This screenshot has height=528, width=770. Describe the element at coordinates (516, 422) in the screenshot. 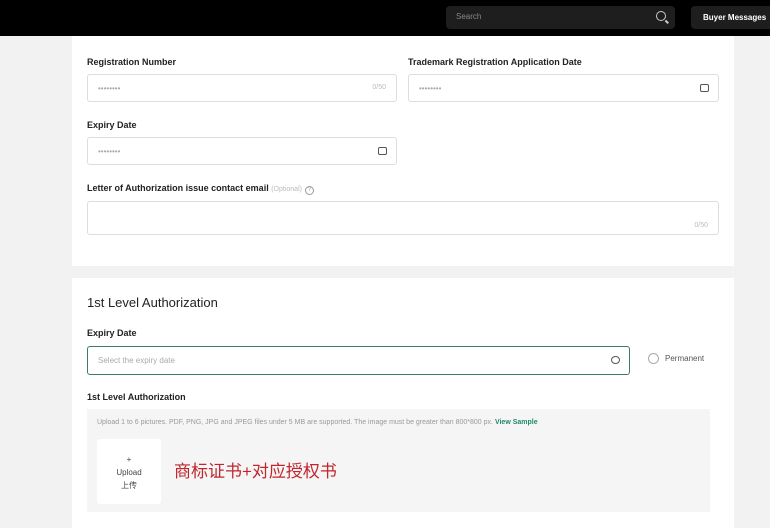

I see `view-sample-link: View Sample` at that location.